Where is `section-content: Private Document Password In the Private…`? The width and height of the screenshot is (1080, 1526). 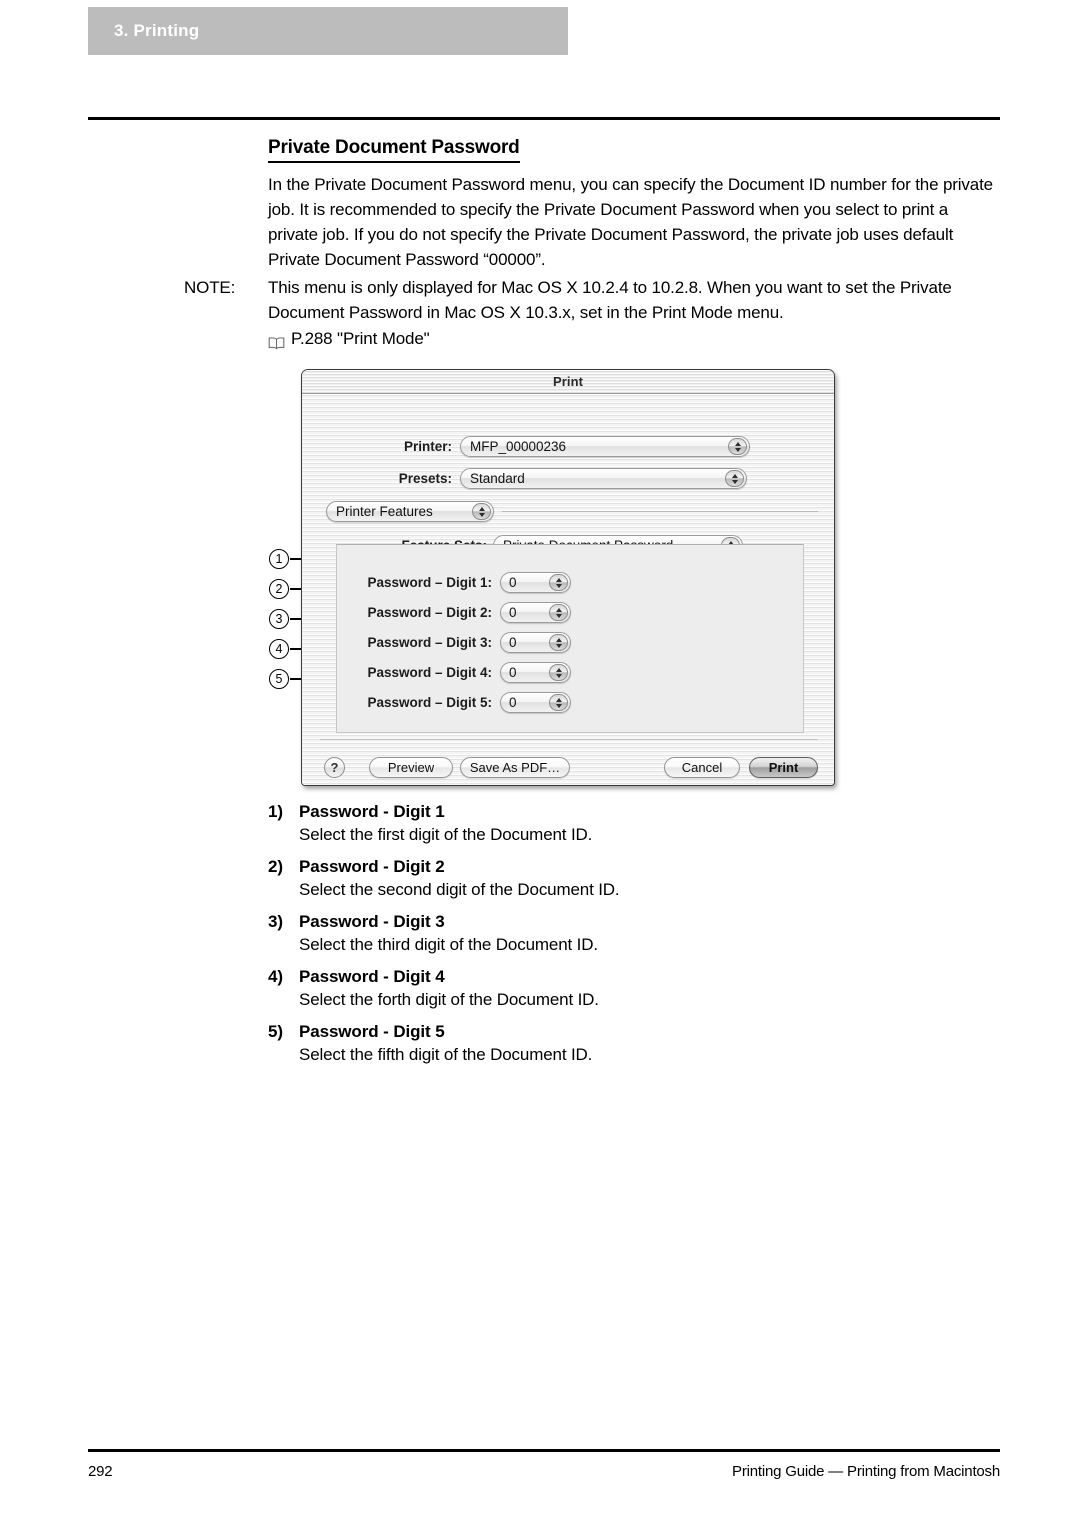 section-content: Private Document Password In the Private… is located at coordinates (634, 204).